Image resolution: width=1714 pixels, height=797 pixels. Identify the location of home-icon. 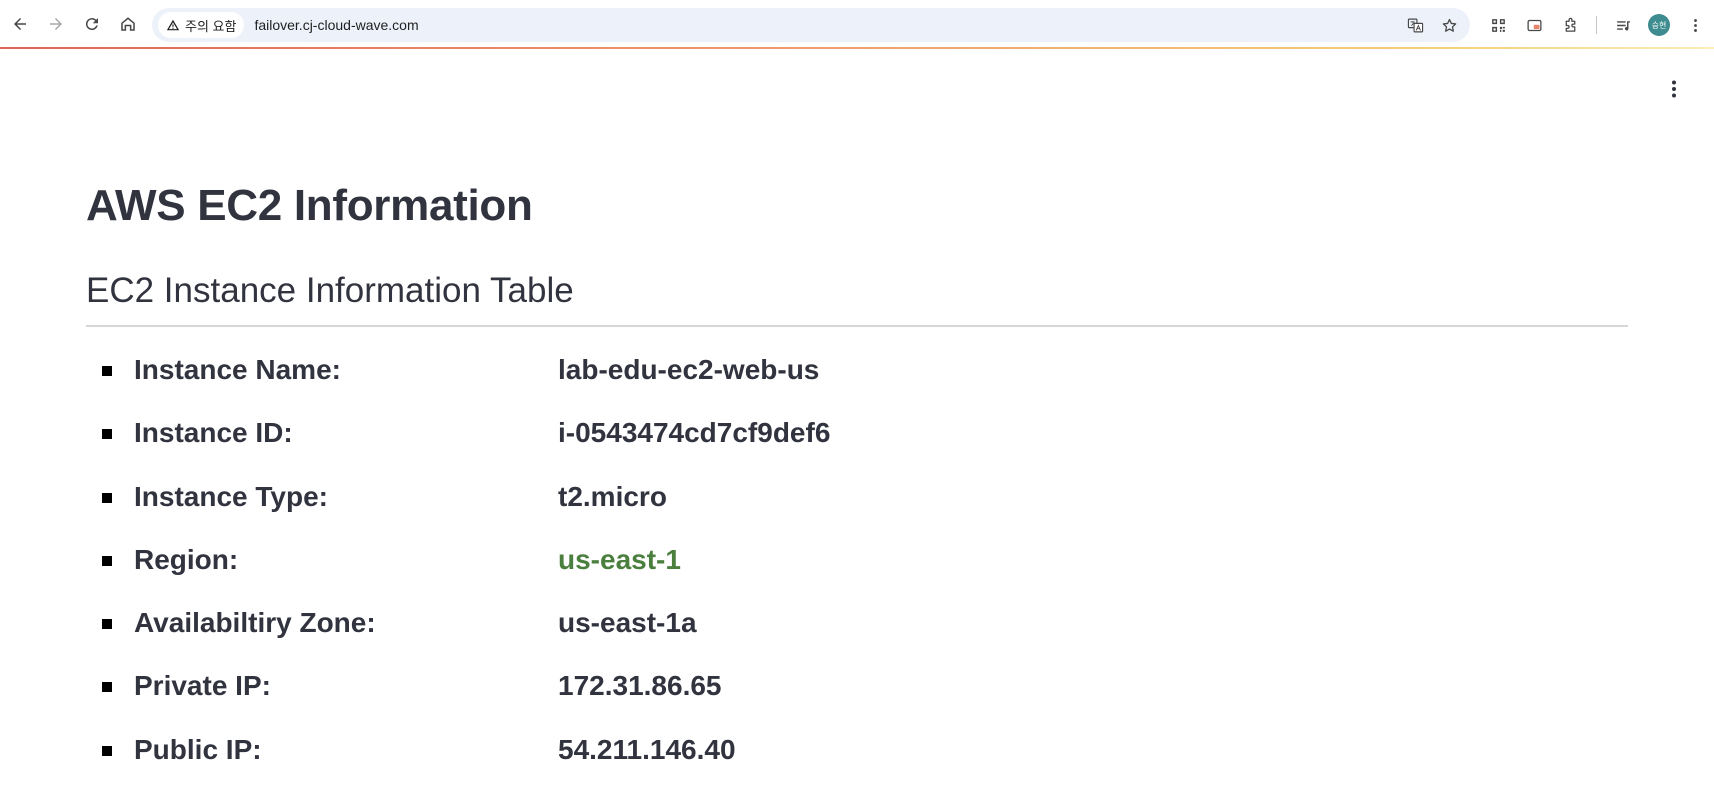
(128, 24).